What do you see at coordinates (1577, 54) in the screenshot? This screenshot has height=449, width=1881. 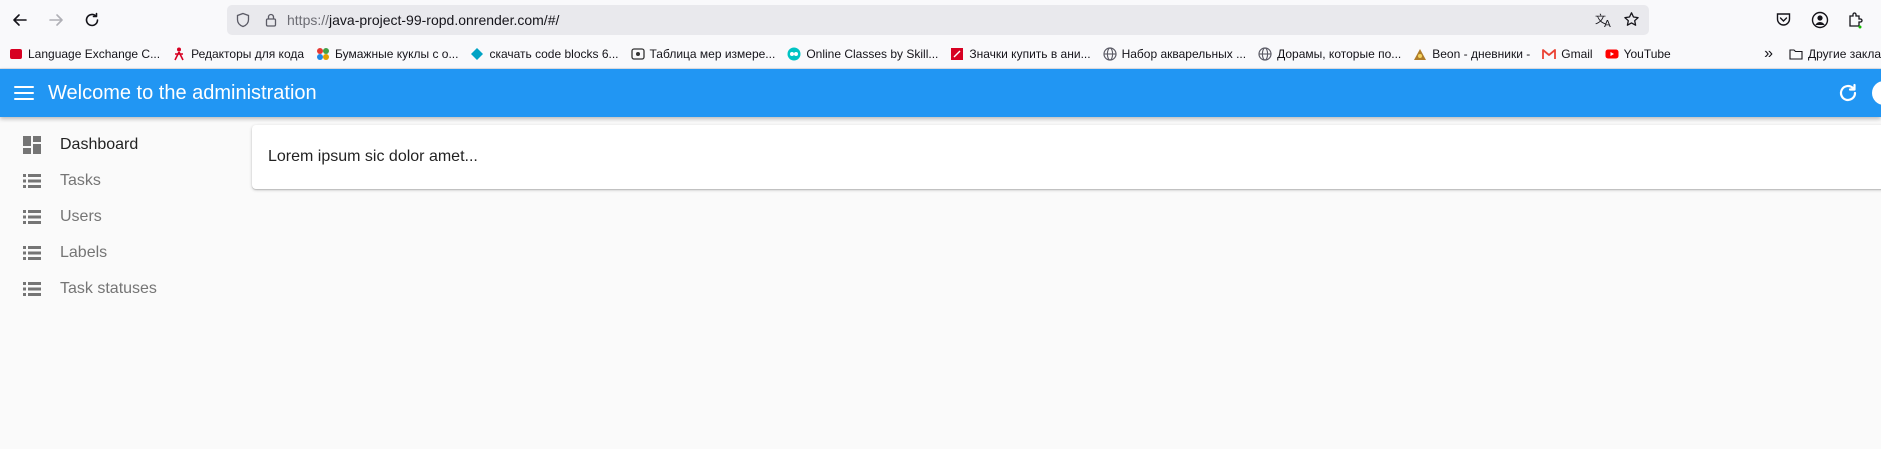 I see `bookmark-label: Gmail` at bounding box center [1577, 54].